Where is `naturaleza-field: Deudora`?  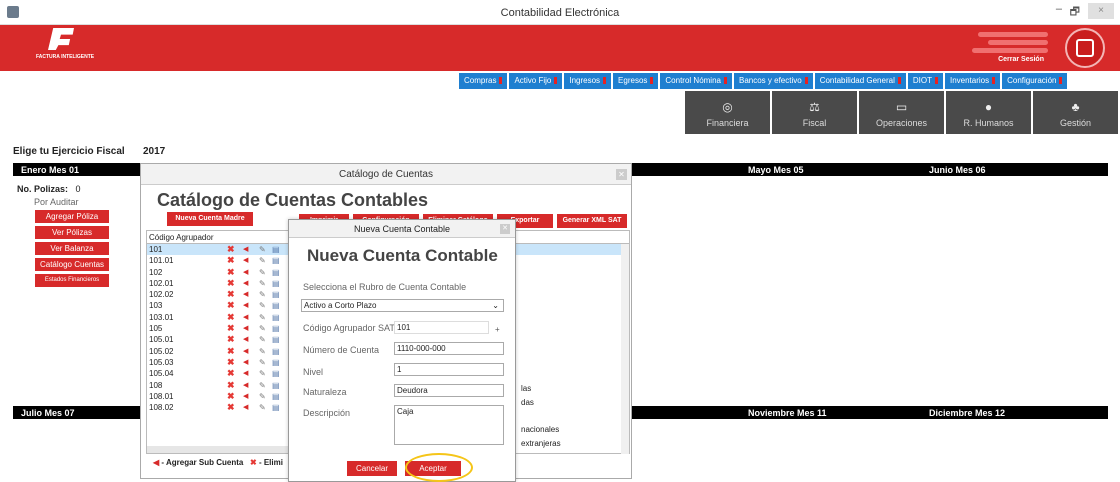
naturaleza-field: Deudora is located at coordinates (449, 390).